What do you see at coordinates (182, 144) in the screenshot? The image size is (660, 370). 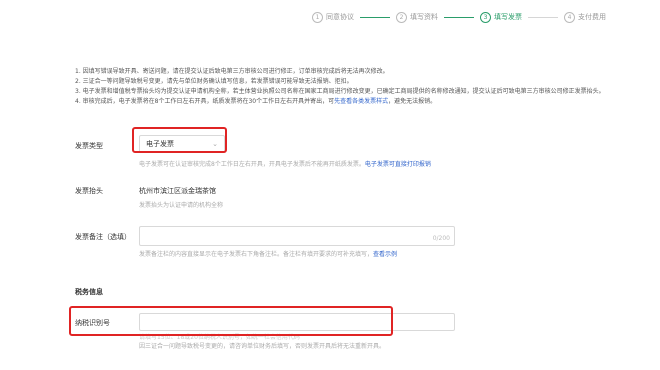 I see `invoice-type-select: 电子发票 ⌄` at bounding box center [182, 144].